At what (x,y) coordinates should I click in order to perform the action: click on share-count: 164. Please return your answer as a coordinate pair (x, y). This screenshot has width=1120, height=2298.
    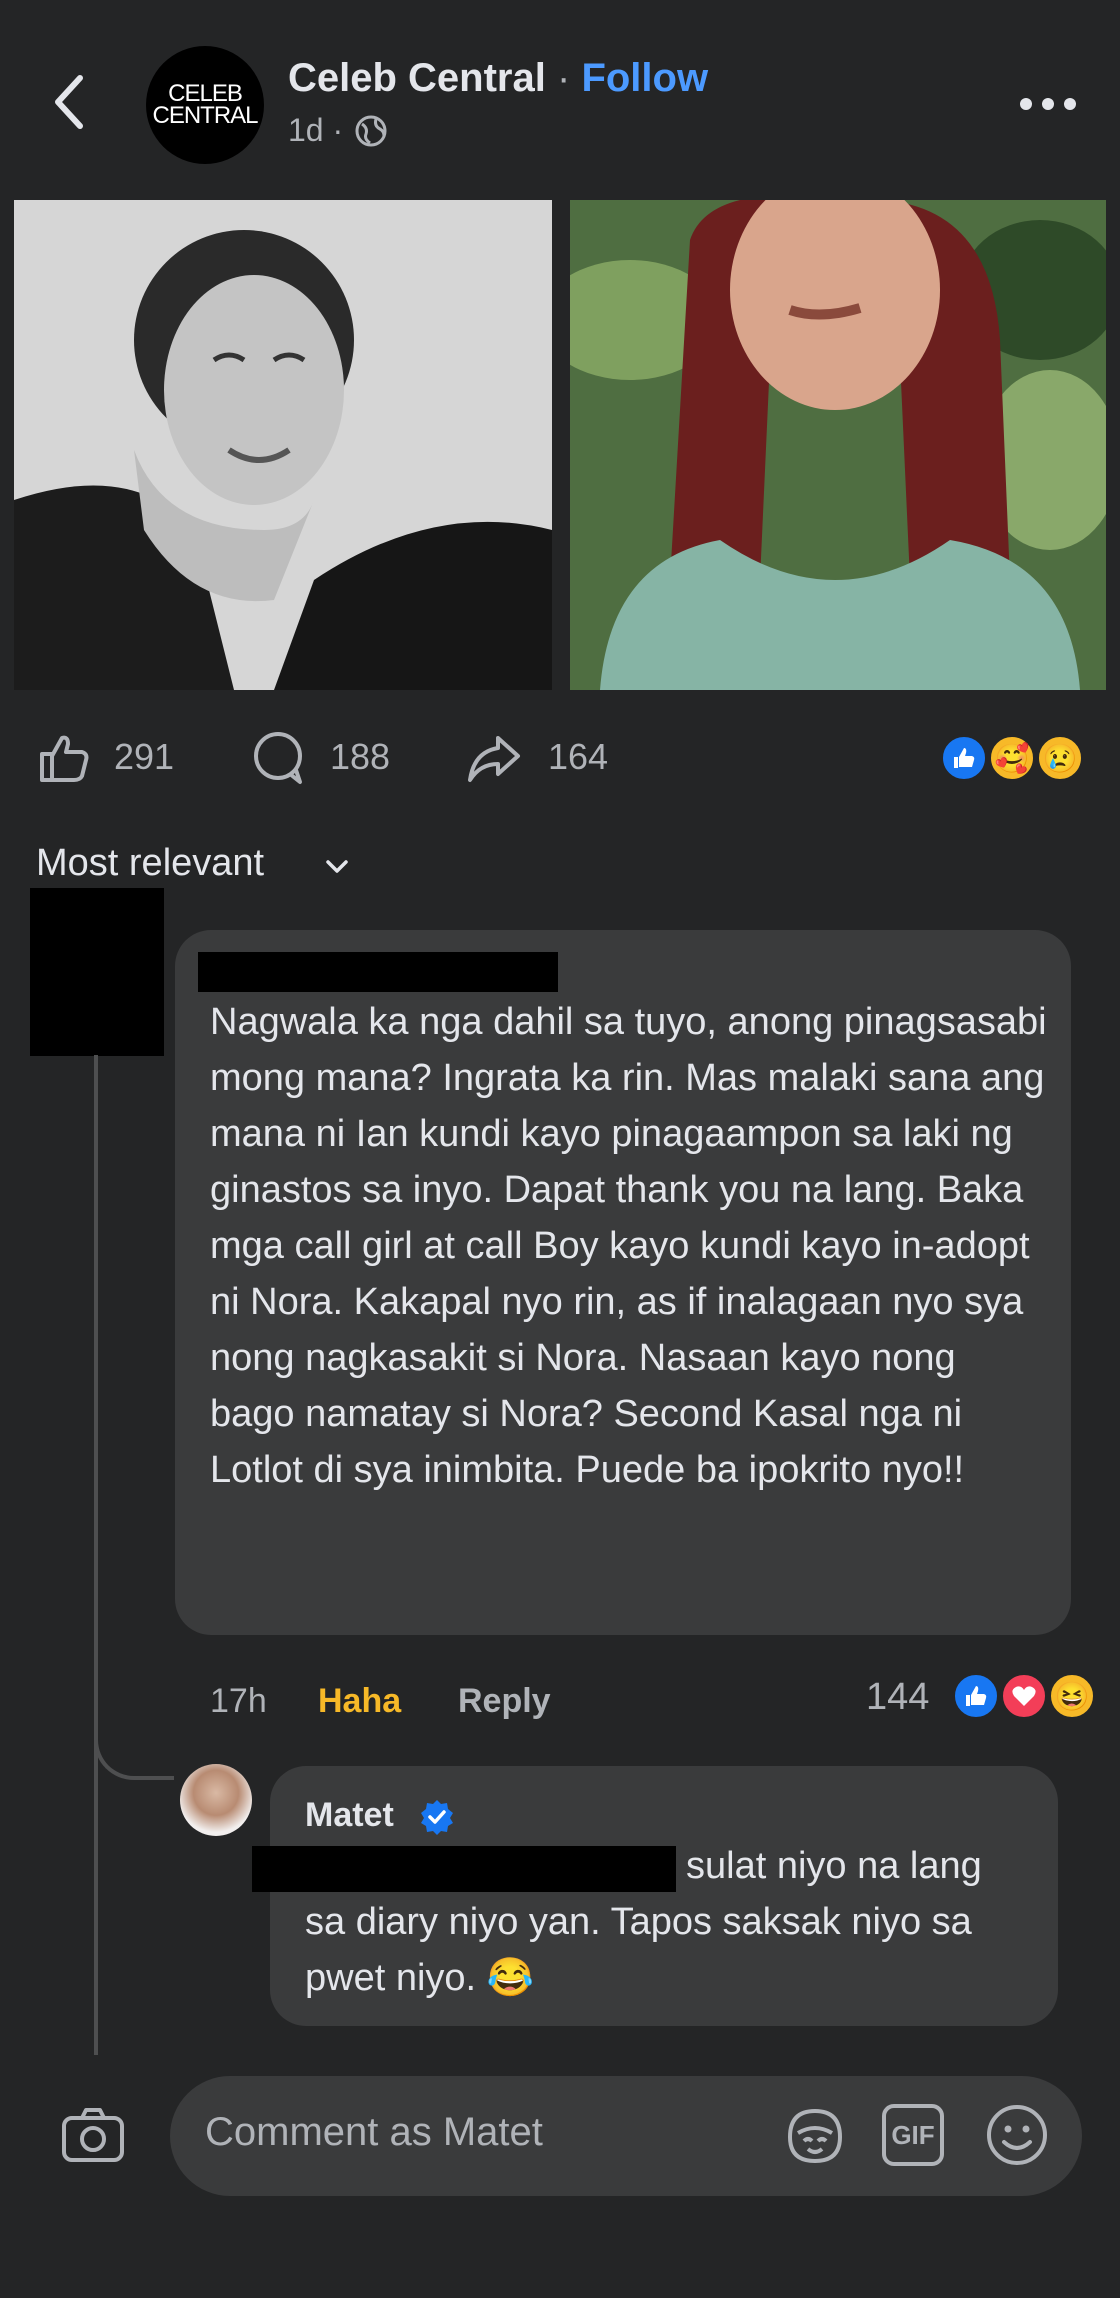
    Looking at the image, I should click on (578, 756).